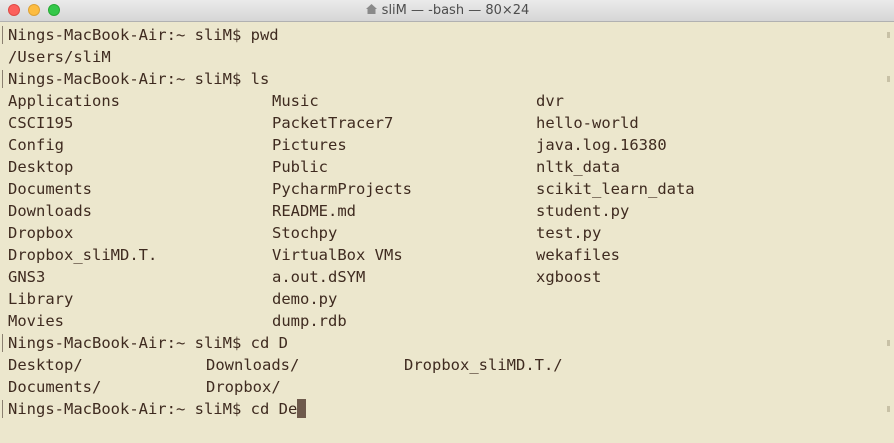 The width and height of the screenshot is (894, 443). Describe the element at coordinates (578, 255) in the screenshot. I see `ls-entry: wekafiles` at that location.